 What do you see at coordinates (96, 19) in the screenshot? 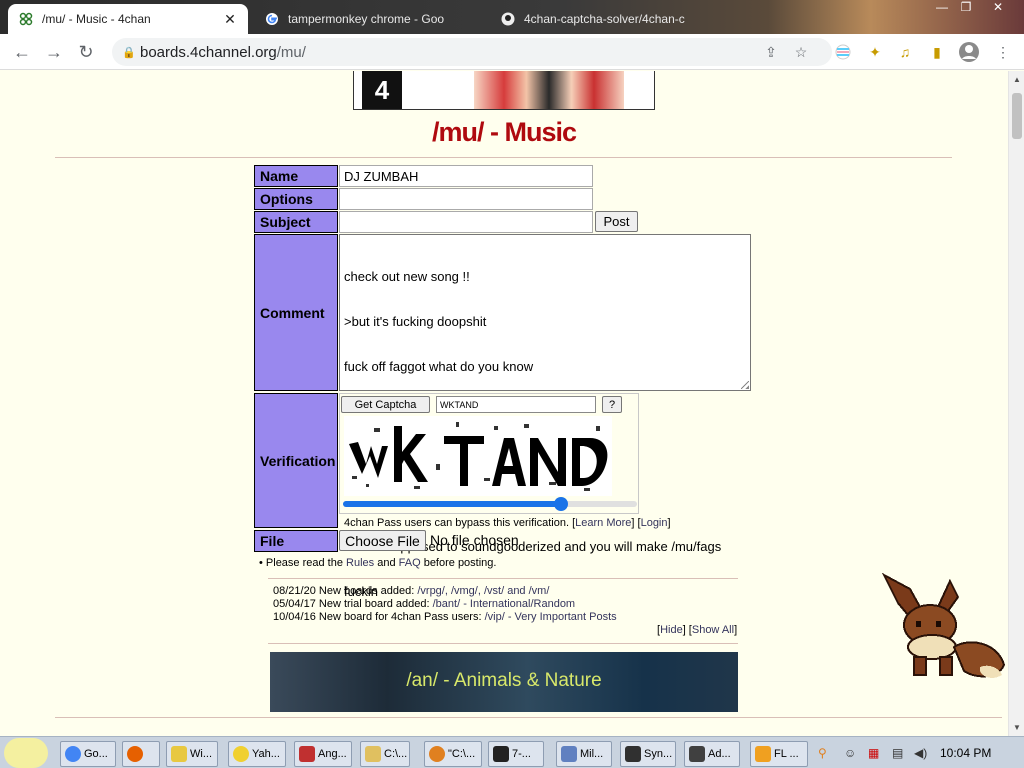
I see `tab-title: /mu/ - Music - 4chan` at bounding box center [96, 19].